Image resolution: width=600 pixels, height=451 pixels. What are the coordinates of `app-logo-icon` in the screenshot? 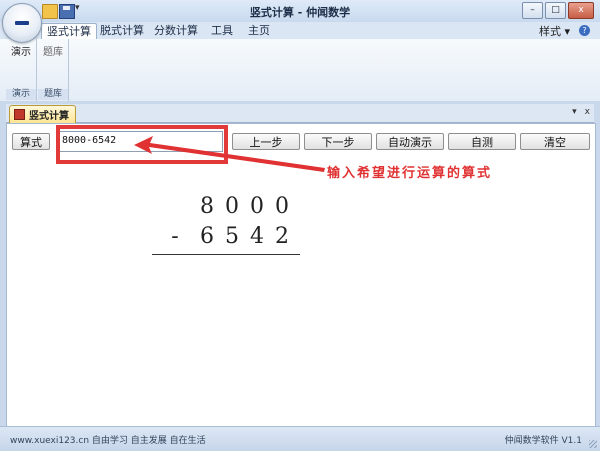 It's located at (22, 23).